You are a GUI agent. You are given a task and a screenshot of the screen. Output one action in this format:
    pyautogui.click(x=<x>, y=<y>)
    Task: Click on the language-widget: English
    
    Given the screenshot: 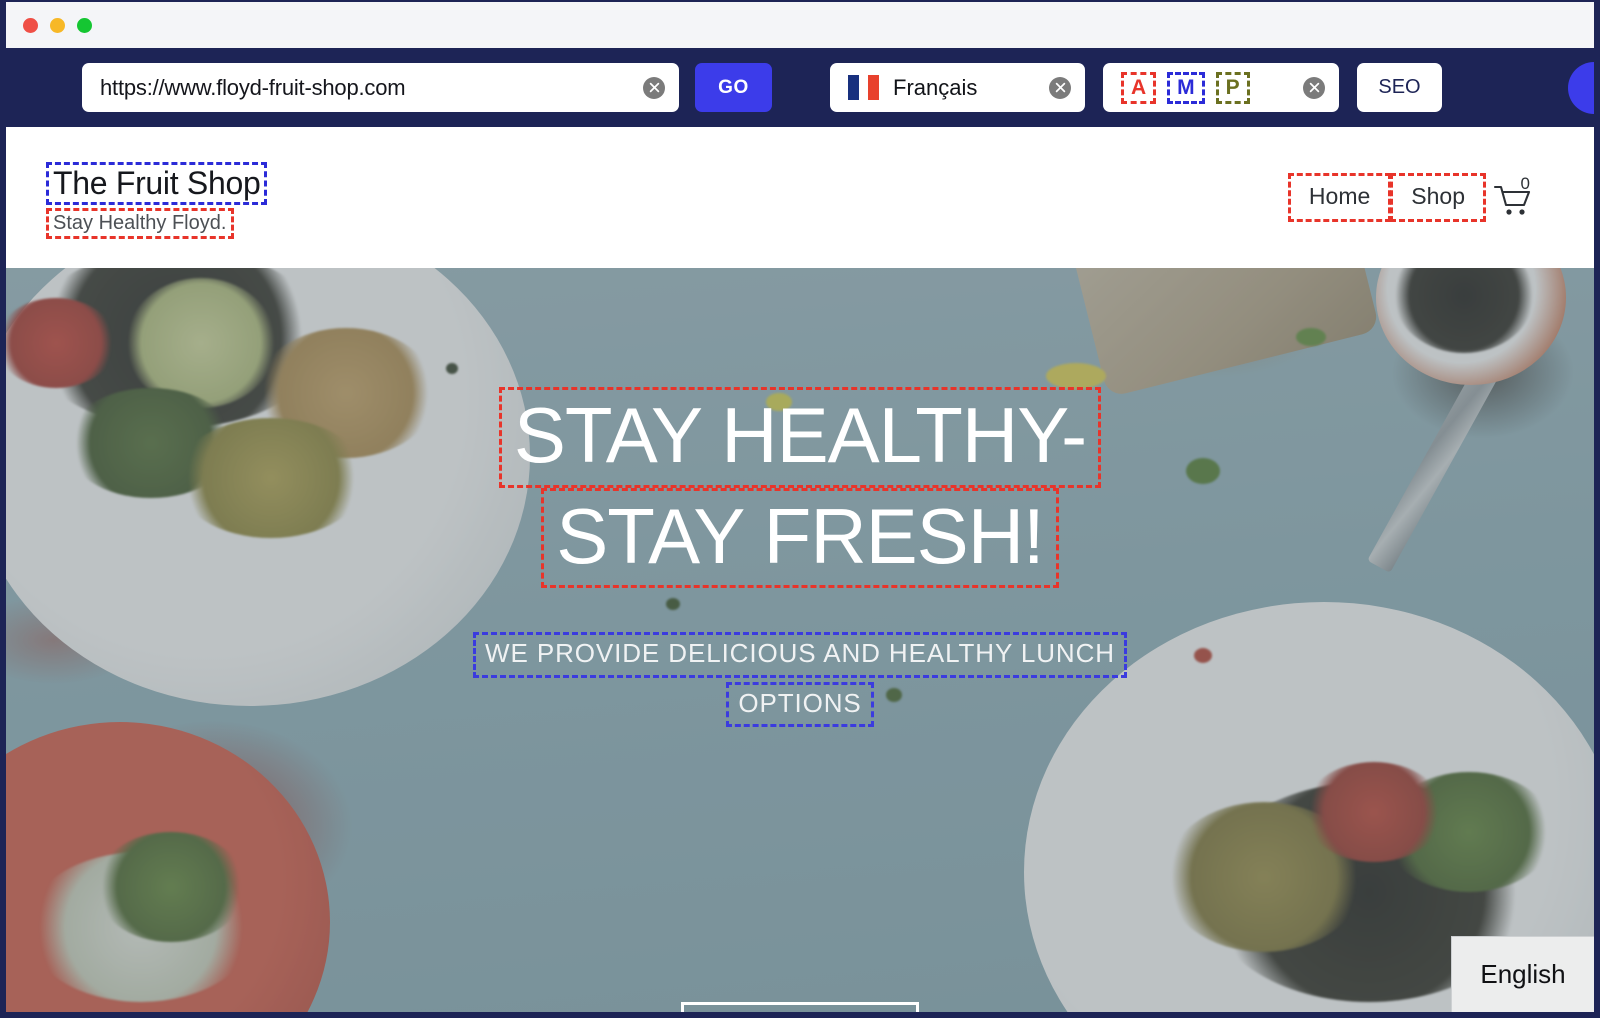 What is the action you would take?
    pyautogui.click(x=1522, y=974)
    